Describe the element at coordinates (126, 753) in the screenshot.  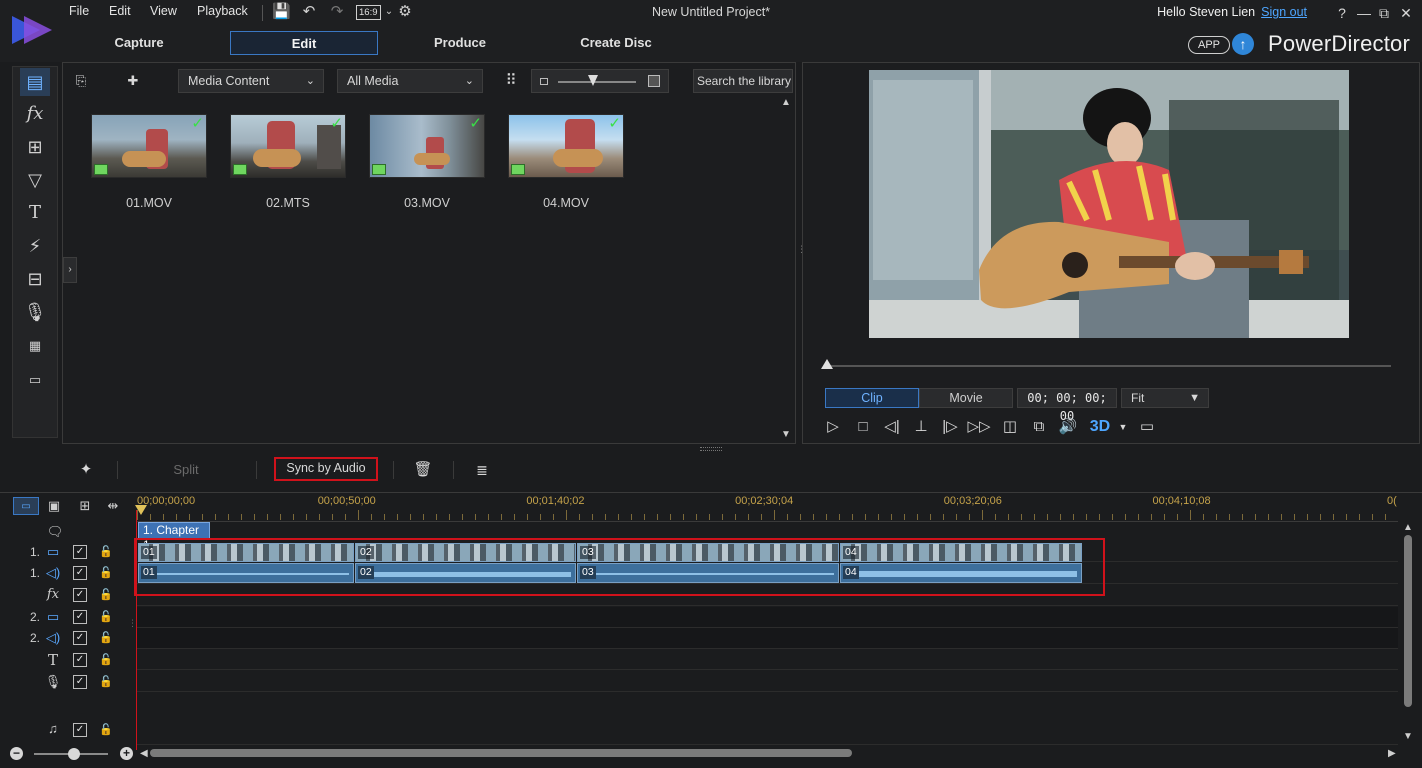
I see `zoom-in-button: +` at that location.